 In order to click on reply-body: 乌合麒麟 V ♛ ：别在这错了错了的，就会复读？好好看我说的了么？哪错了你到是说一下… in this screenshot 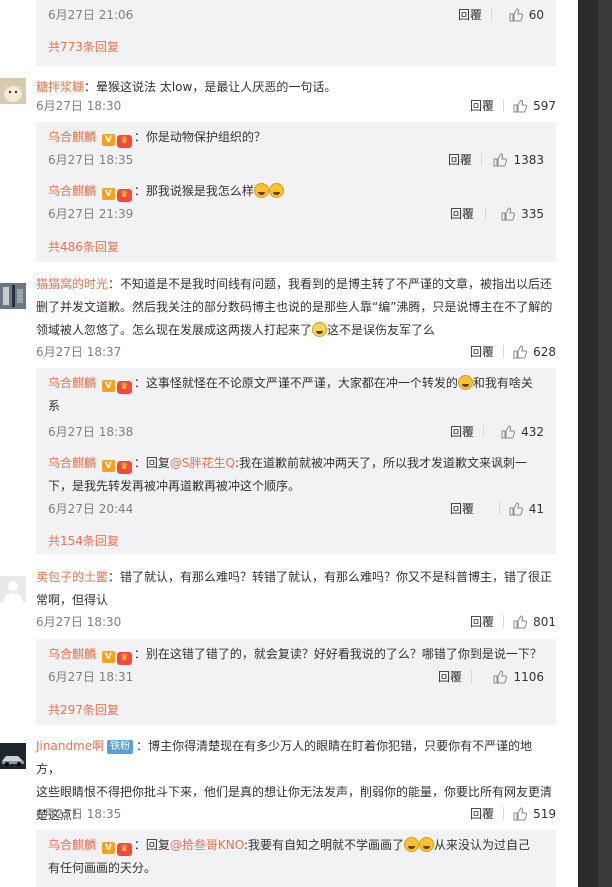, I will do `click(295, 656)`.